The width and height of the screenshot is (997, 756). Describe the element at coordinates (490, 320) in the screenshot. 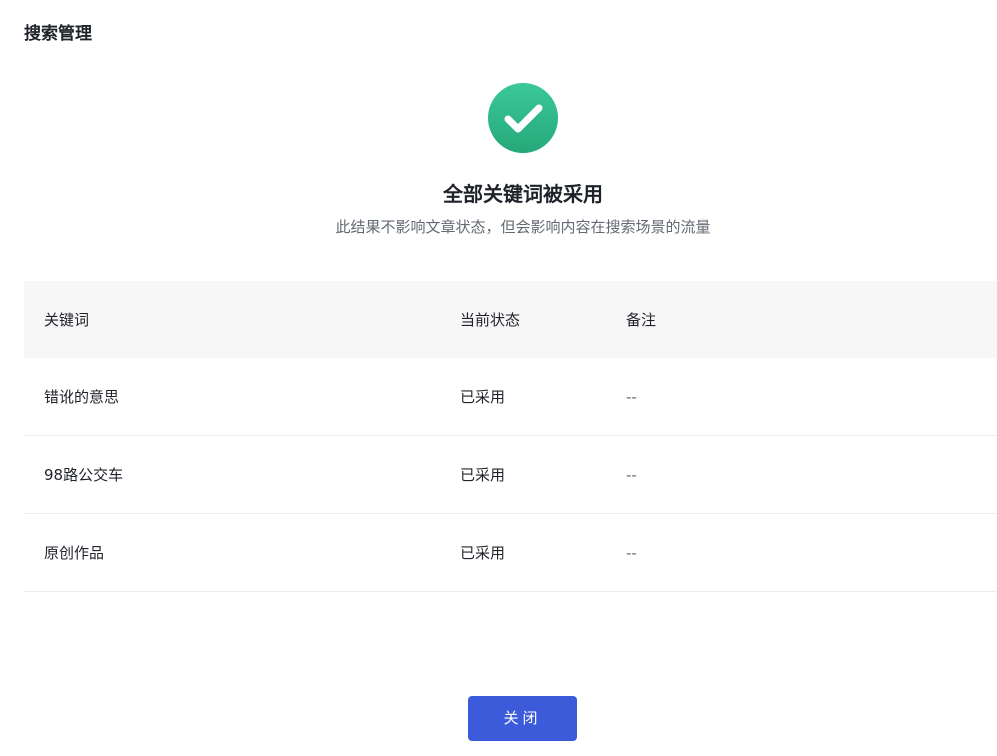

I see `column-header-status: 当前状态` at that location.